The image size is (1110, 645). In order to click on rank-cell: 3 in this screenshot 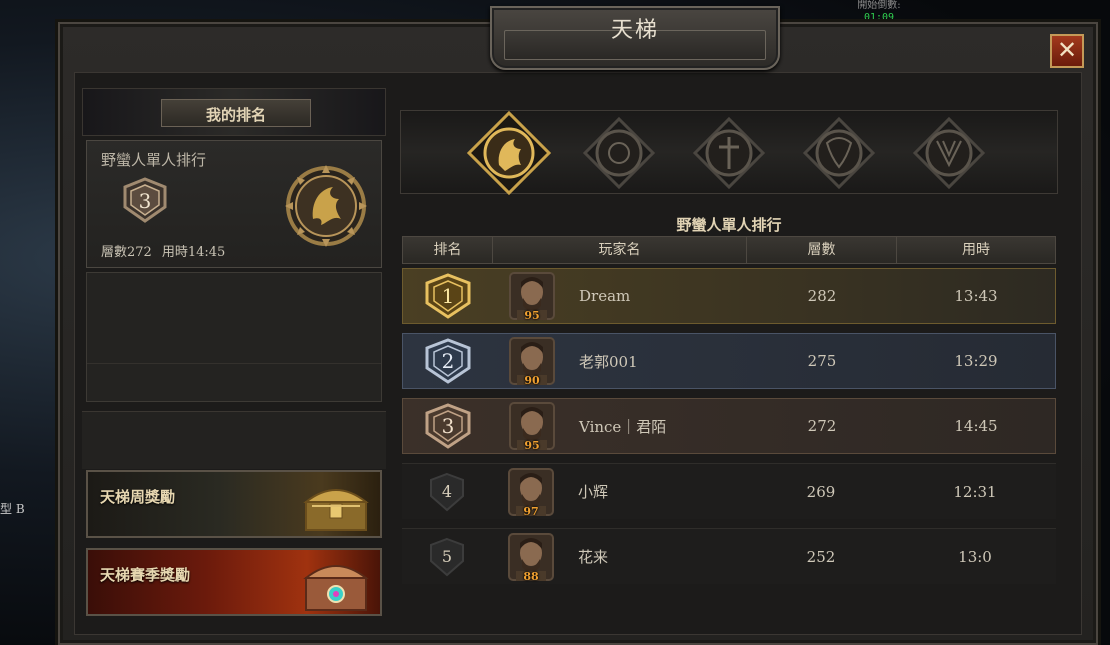, I will do `click(448, 426)`.